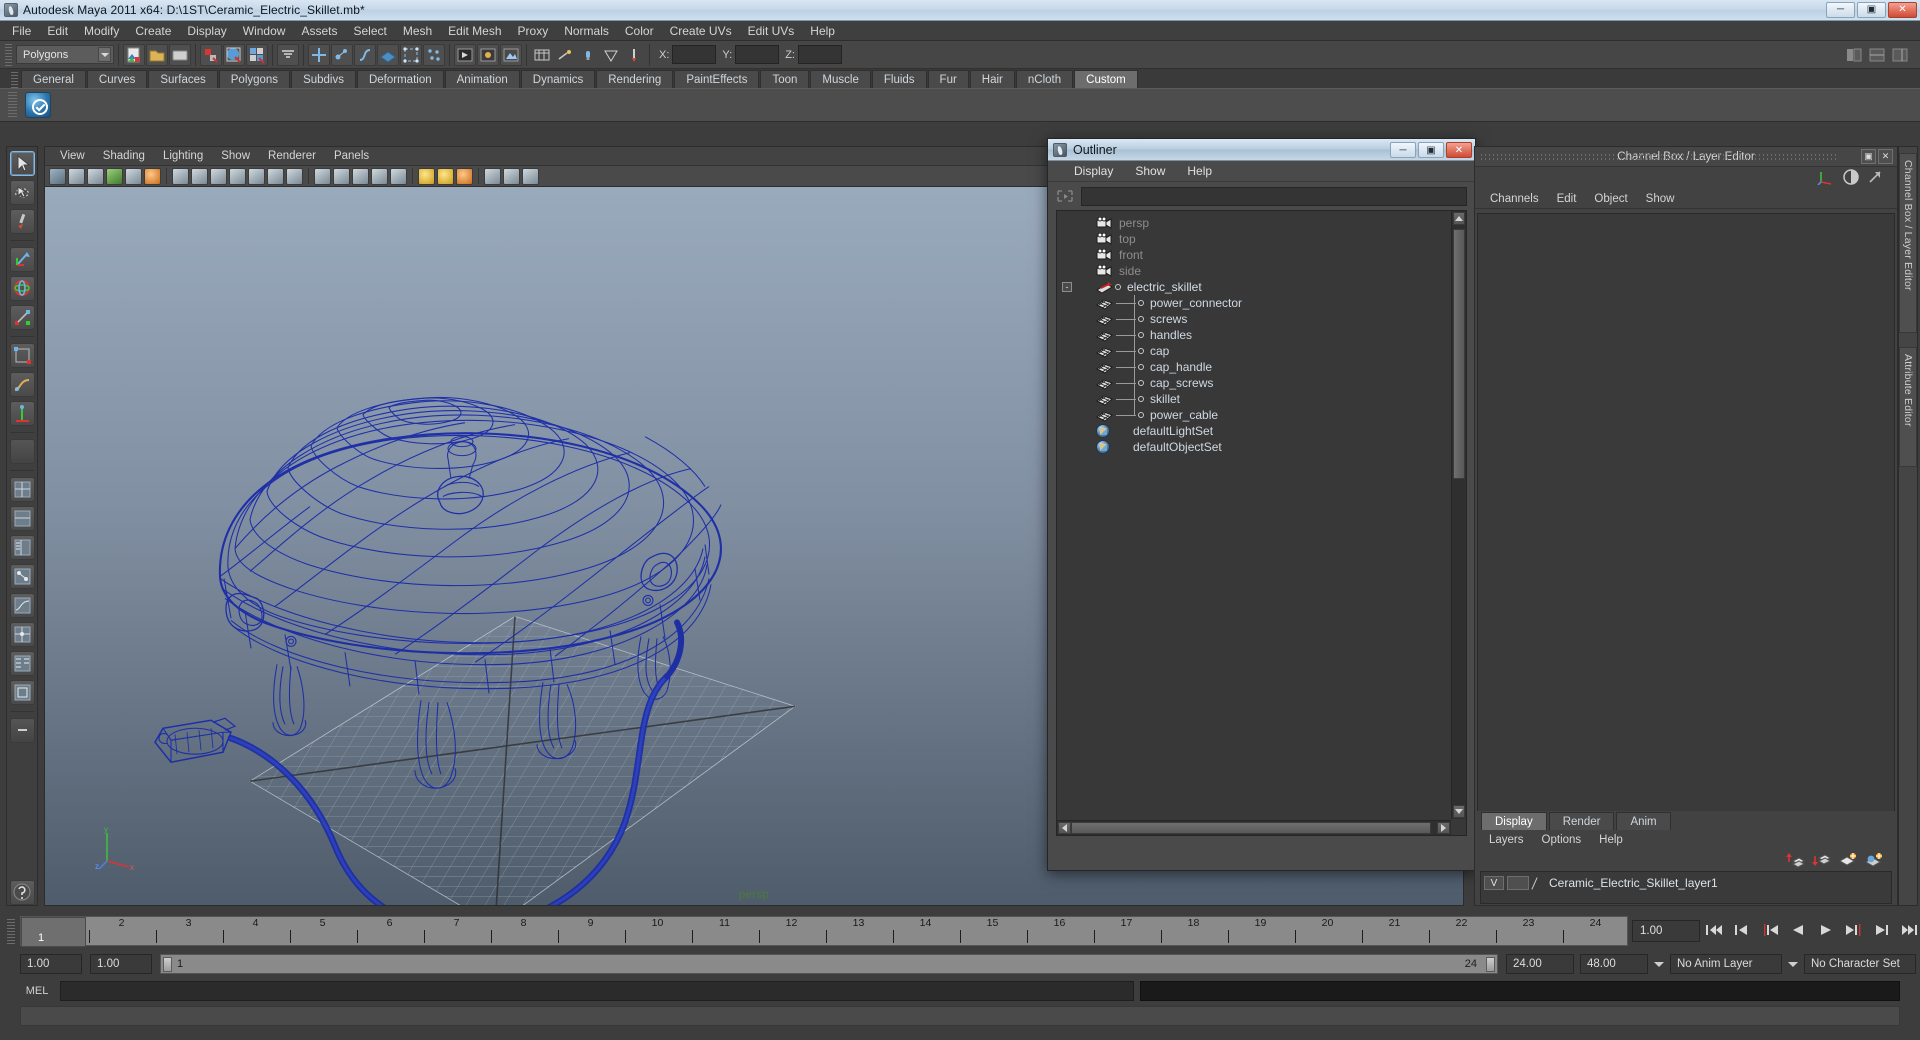  Describe the element at coordinates (57, 31) in the screenshot. I see `menu-edit: Edit` at that location.